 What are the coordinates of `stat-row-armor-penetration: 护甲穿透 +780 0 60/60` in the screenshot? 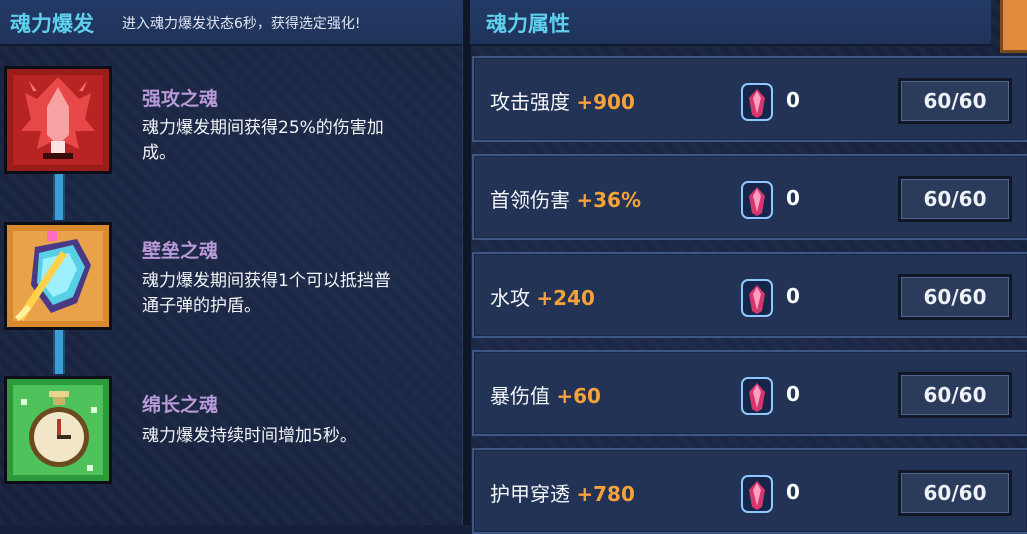 It's located at (749, 491).